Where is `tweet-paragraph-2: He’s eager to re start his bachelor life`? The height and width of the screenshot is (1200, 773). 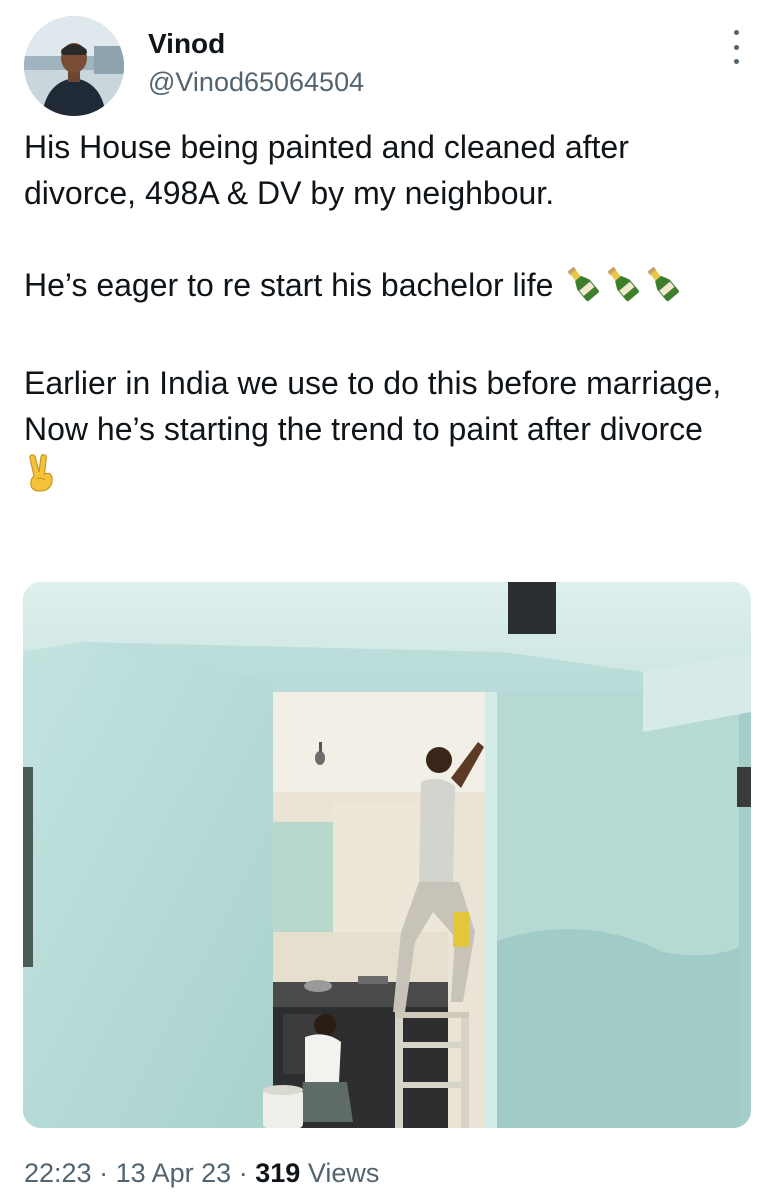
tweet-paragraph-2: He’s eager to re start his bachelor life is located at coordinates (384, 288).